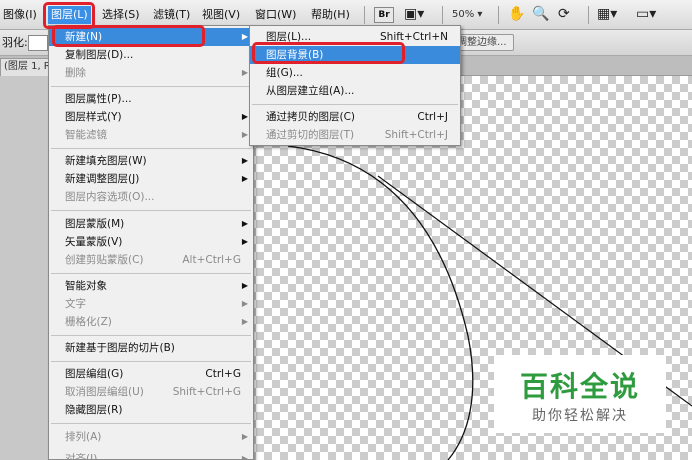  What do you see at coordinates (93, 117) in the screenshot?
I see `menu-item-label: 图层样式(Y)` at bounding box center [93, 117].